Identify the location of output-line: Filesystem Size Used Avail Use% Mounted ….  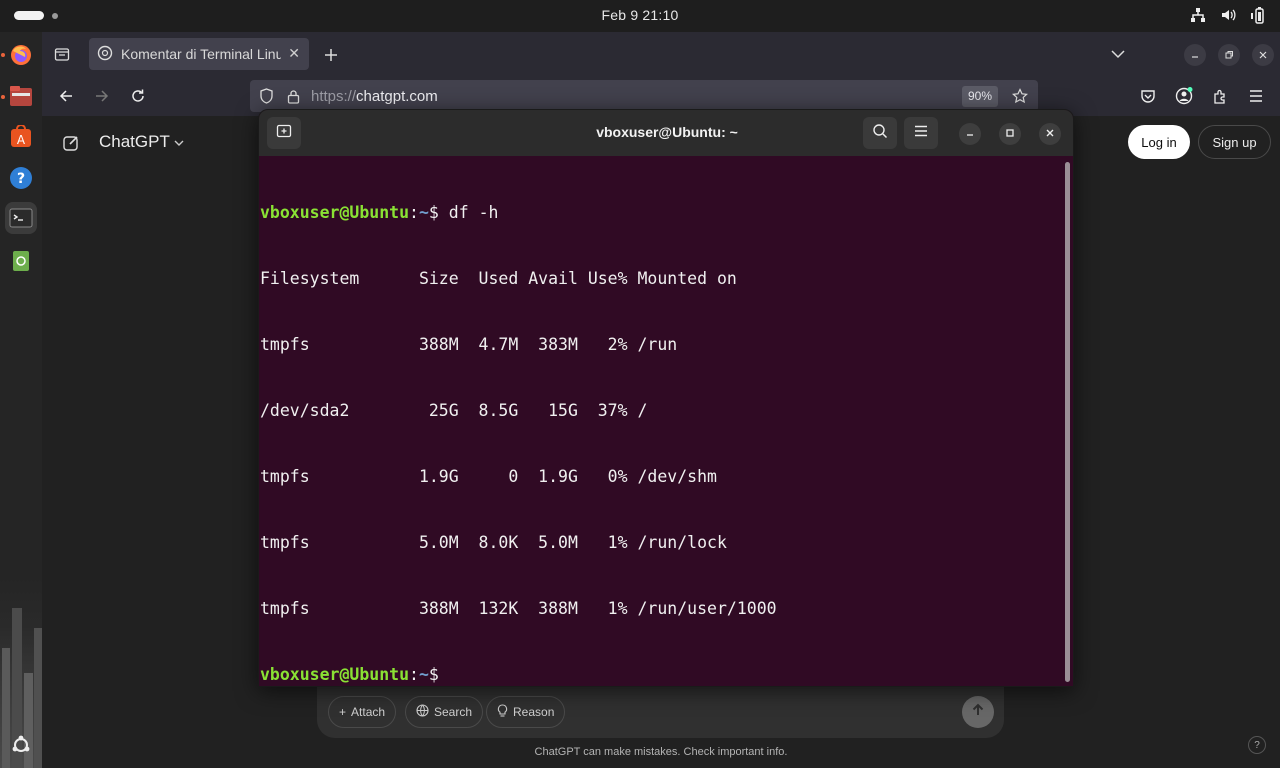
(498, 278).